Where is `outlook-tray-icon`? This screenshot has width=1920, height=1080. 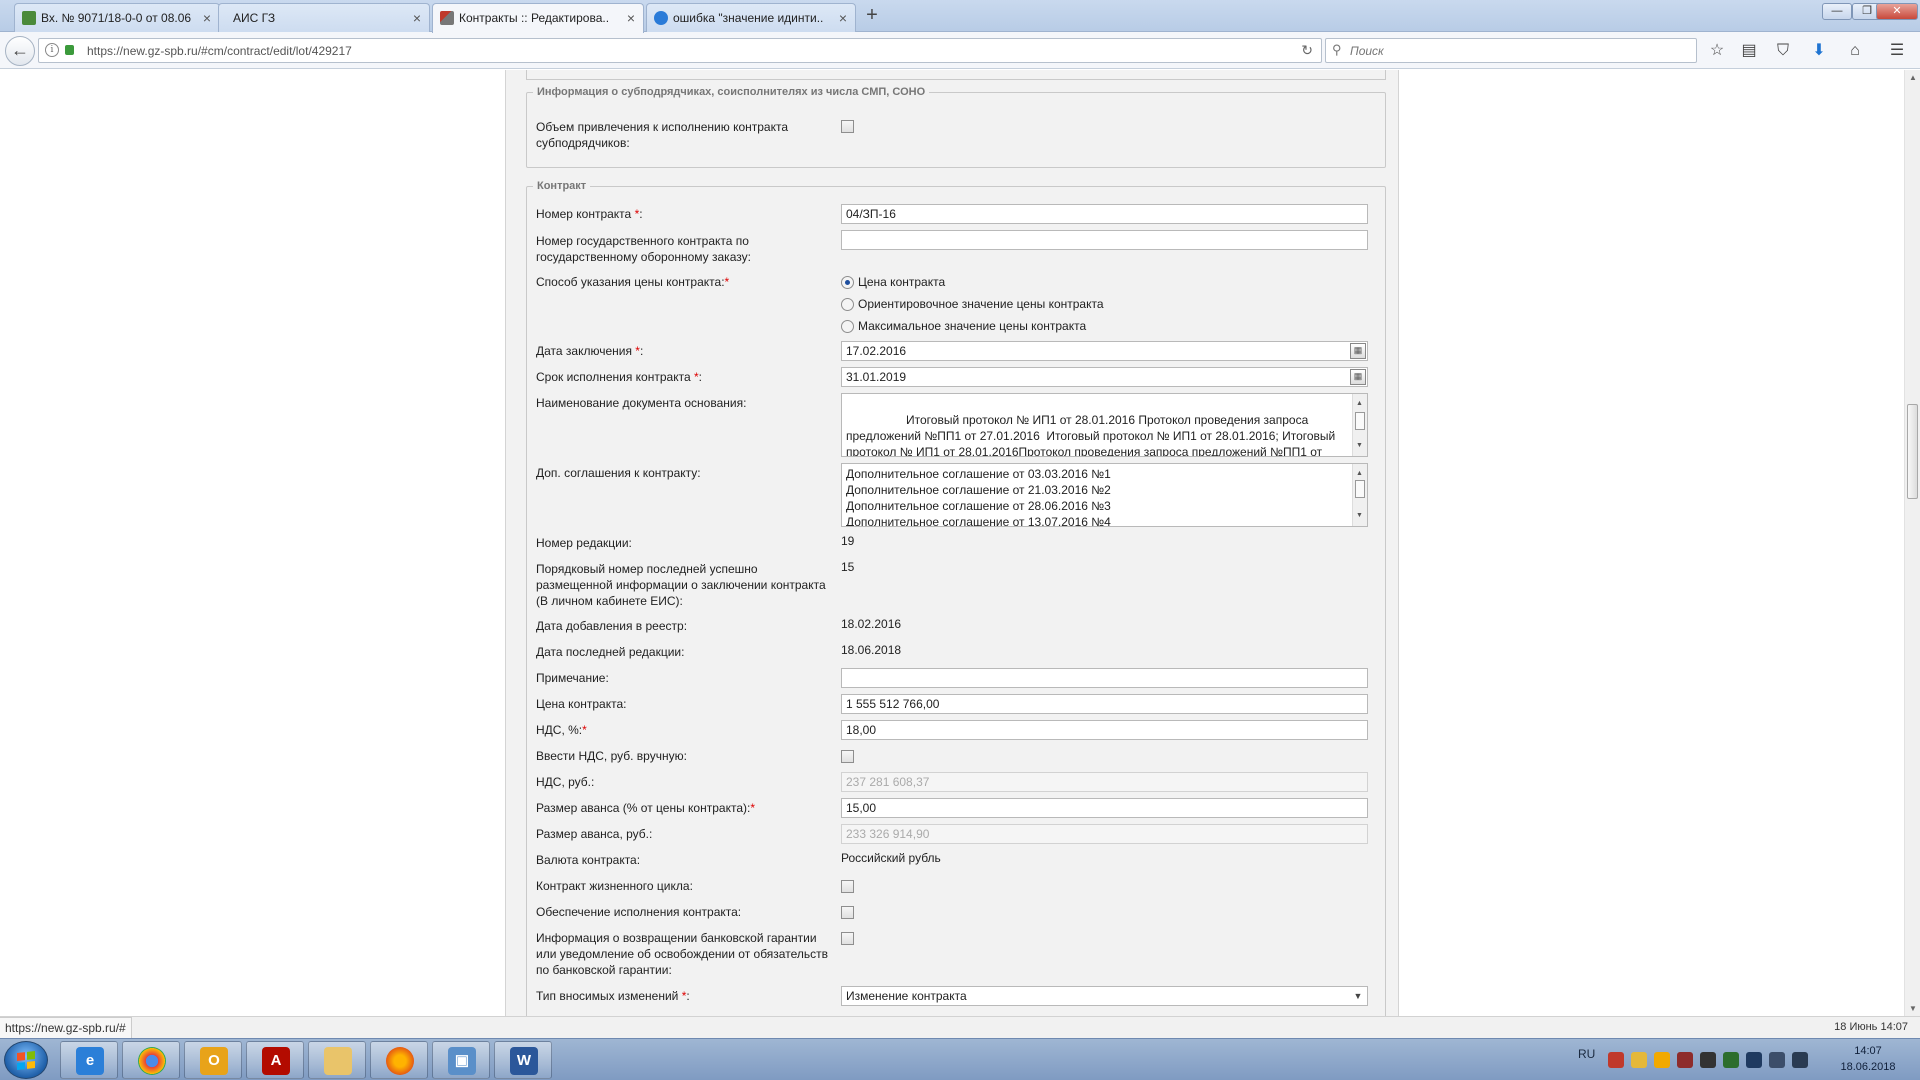 outlook-tray-icon is located at coordinates (1662, 1060).